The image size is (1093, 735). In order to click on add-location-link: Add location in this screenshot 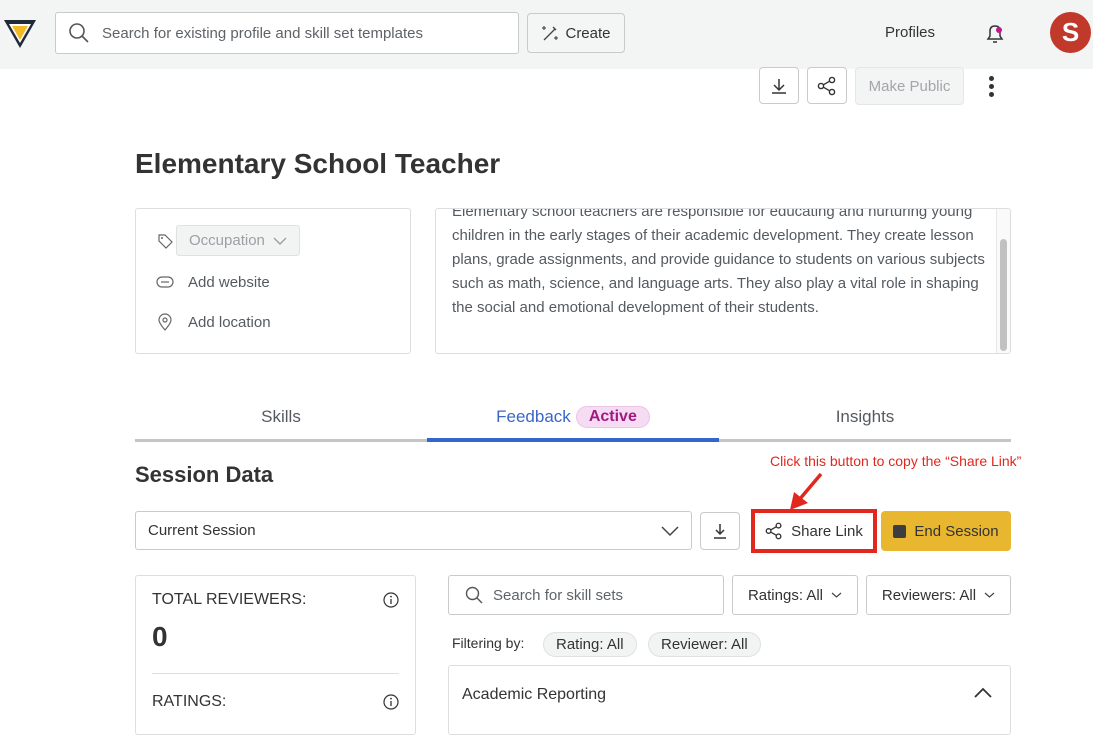, I will do `click(213, 322)`.